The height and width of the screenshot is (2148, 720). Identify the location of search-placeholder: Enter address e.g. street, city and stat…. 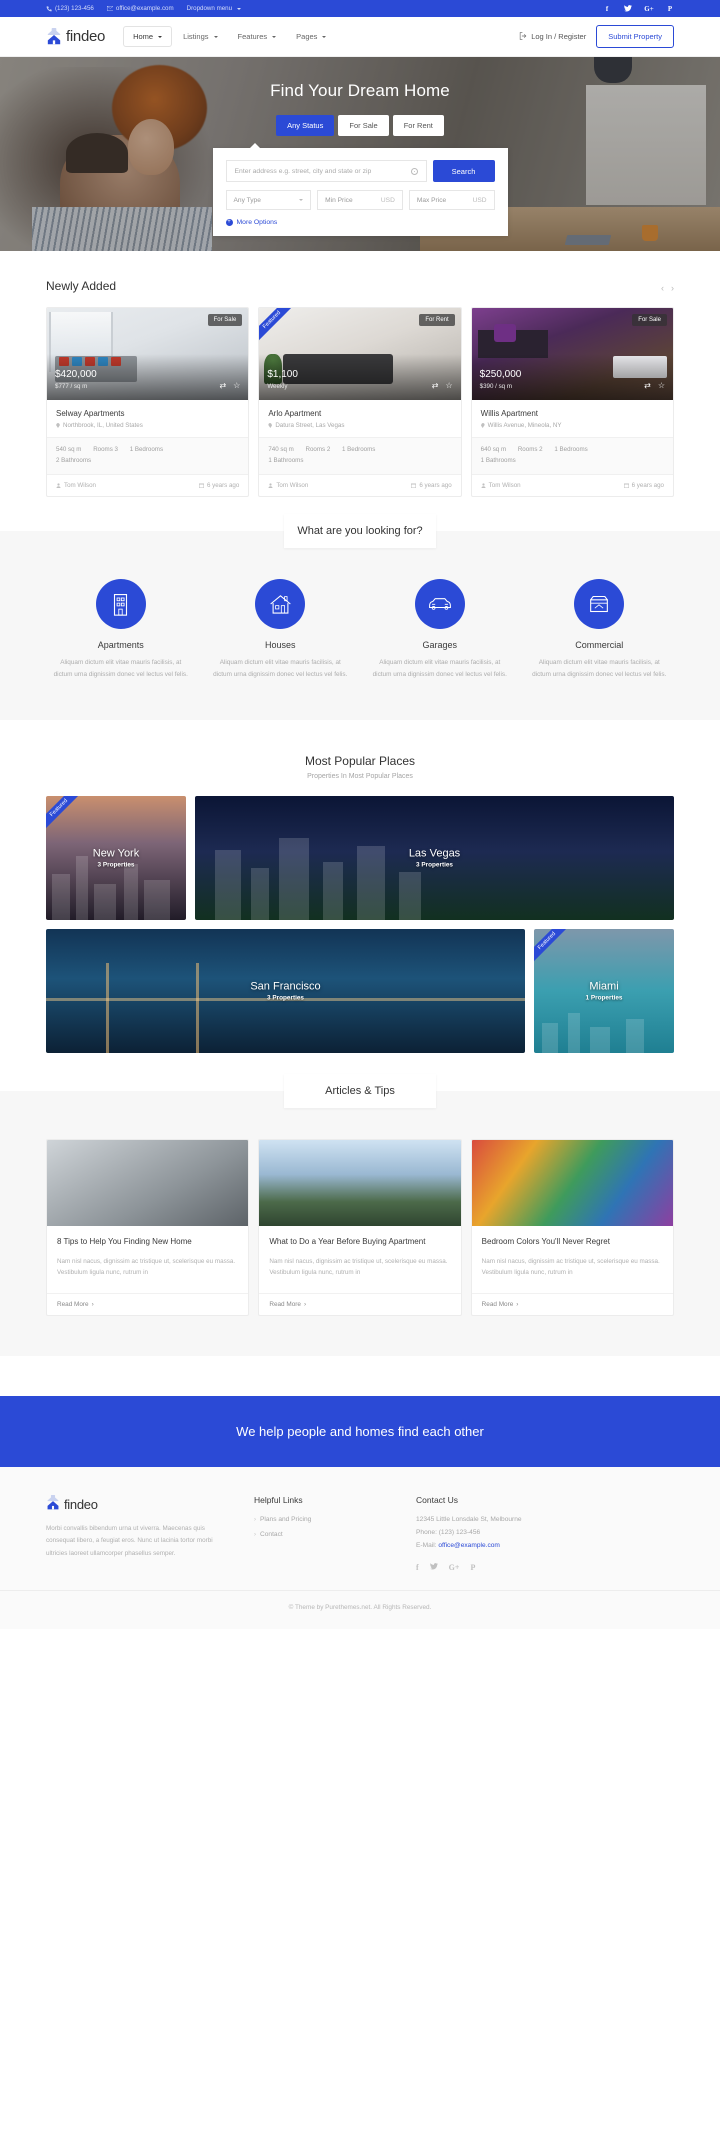
(303, 171).